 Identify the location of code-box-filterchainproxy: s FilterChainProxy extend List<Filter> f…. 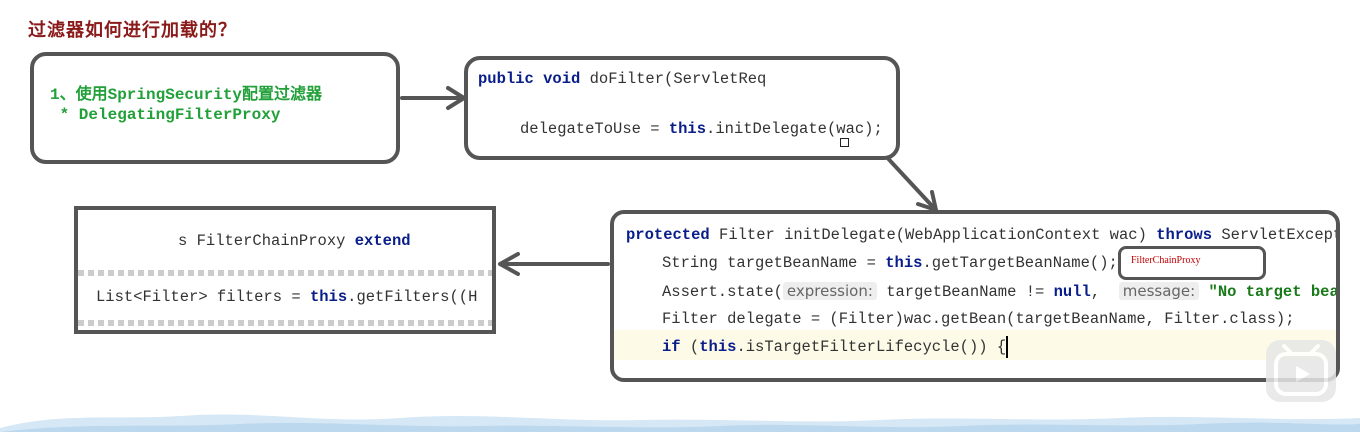
(285, 270).